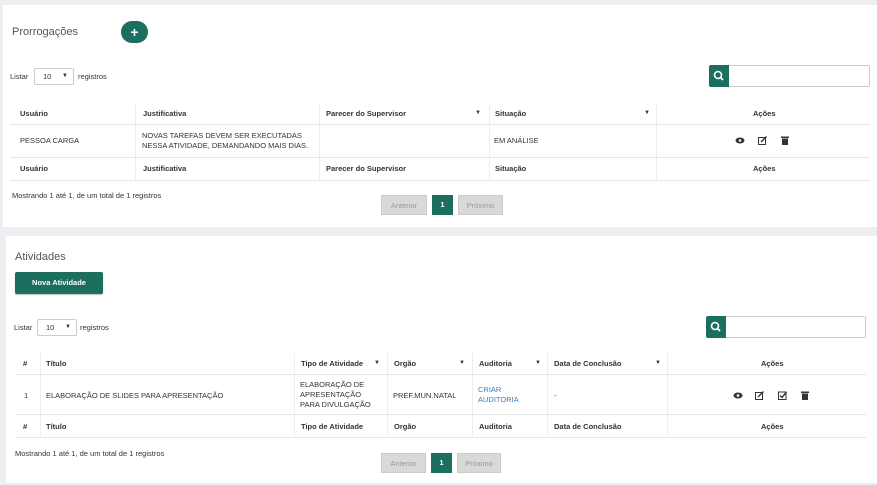 The height and width of the screenshot is (485, 877). I want to click on col-num: #, so click(25, 363).